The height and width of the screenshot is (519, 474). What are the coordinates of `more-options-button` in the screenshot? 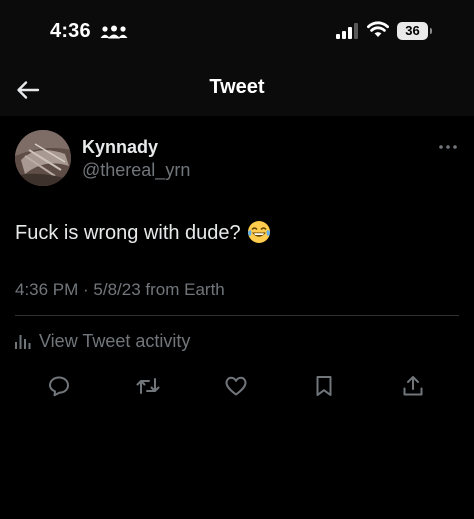 It's located at (448, 146).